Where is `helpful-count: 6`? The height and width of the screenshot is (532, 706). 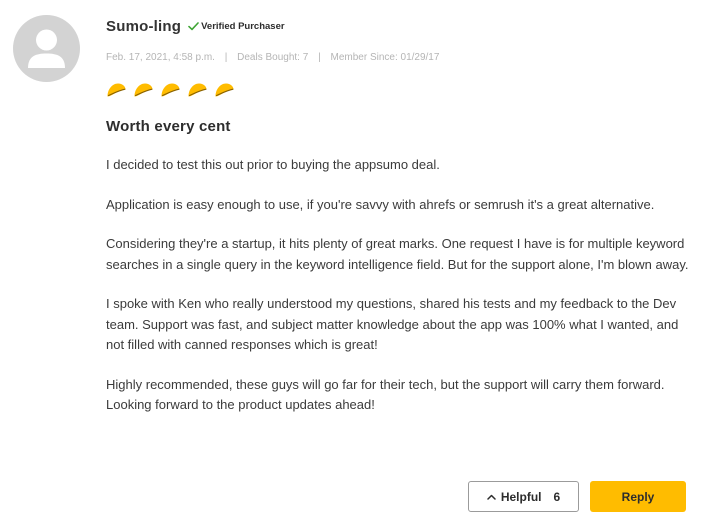
helpful-count: 6 is located at coordinates (557, 496).